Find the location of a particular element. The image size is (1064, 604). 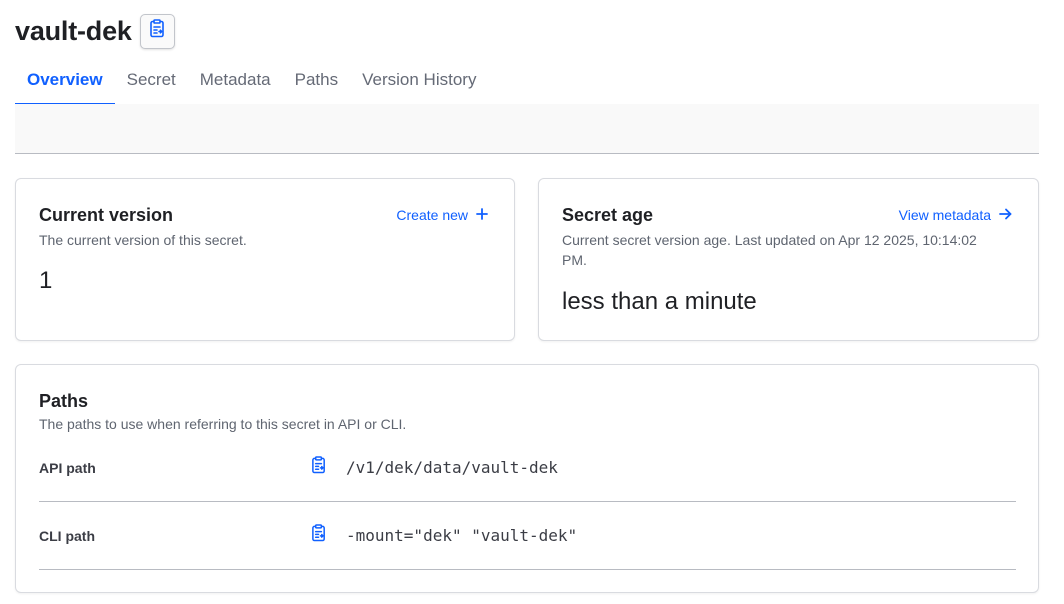

api-path-value: /v1/dek/data/vault-dek is located at coordinates (452, 467).